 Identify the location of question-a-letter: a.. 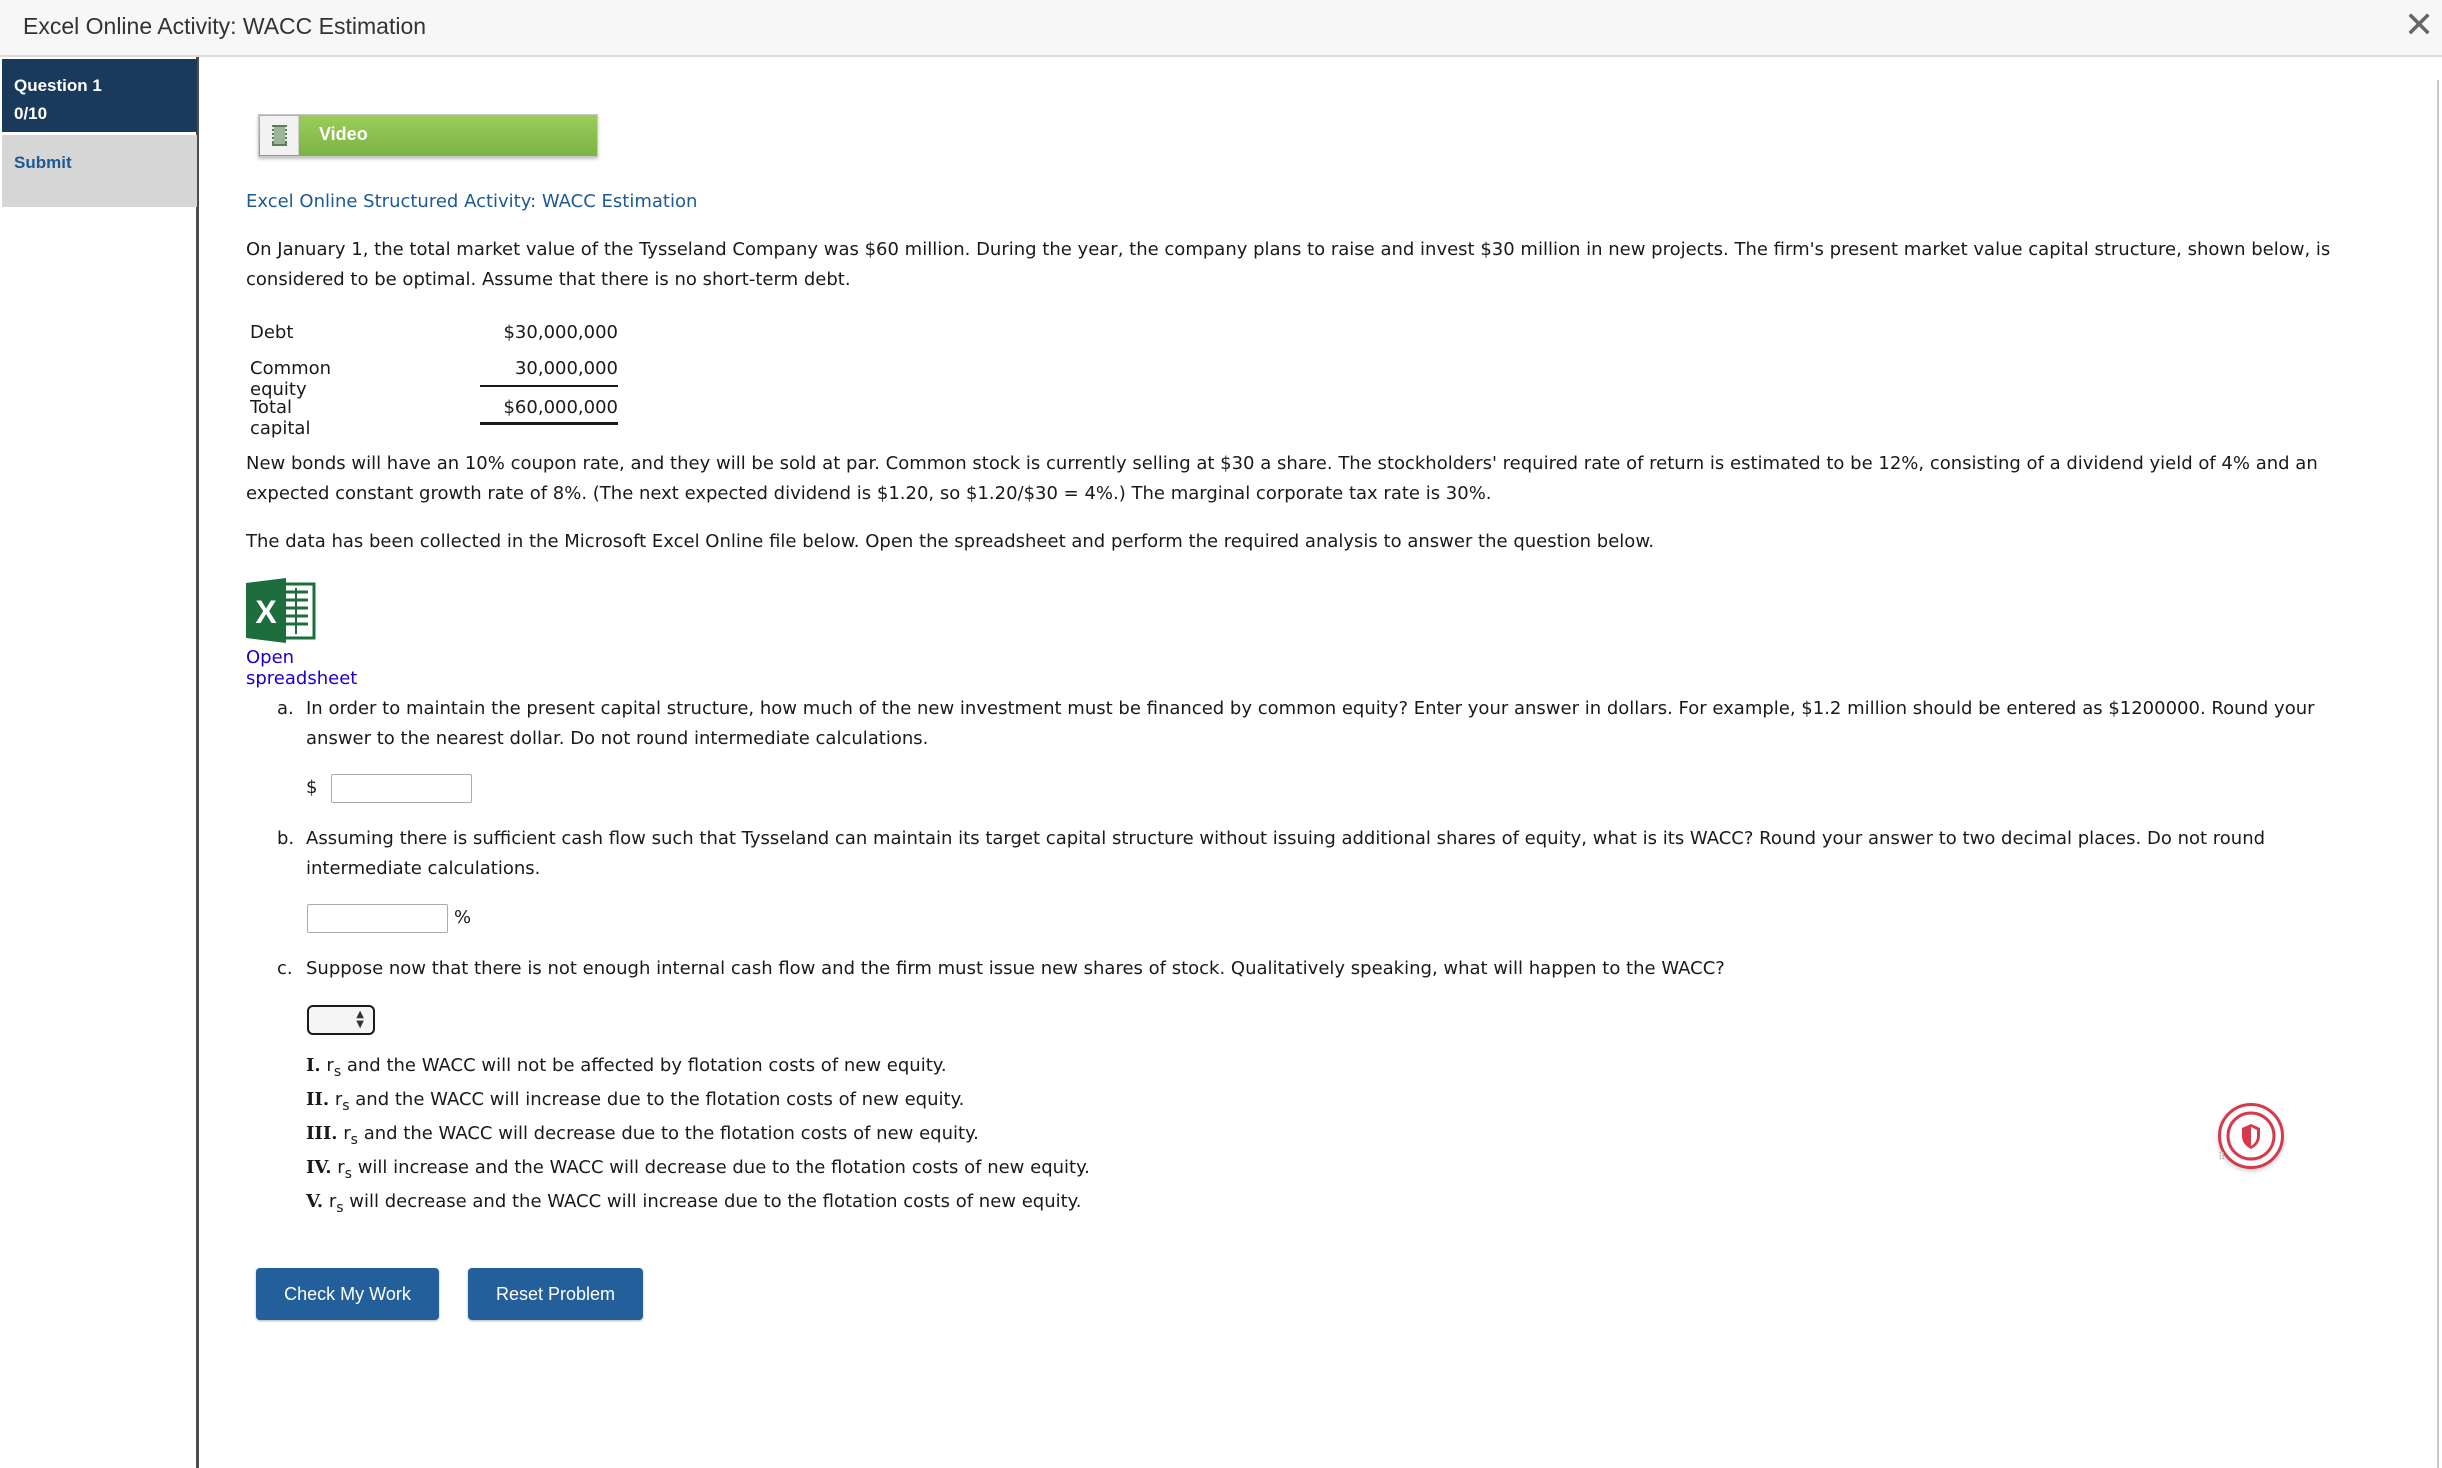
(285, 708).